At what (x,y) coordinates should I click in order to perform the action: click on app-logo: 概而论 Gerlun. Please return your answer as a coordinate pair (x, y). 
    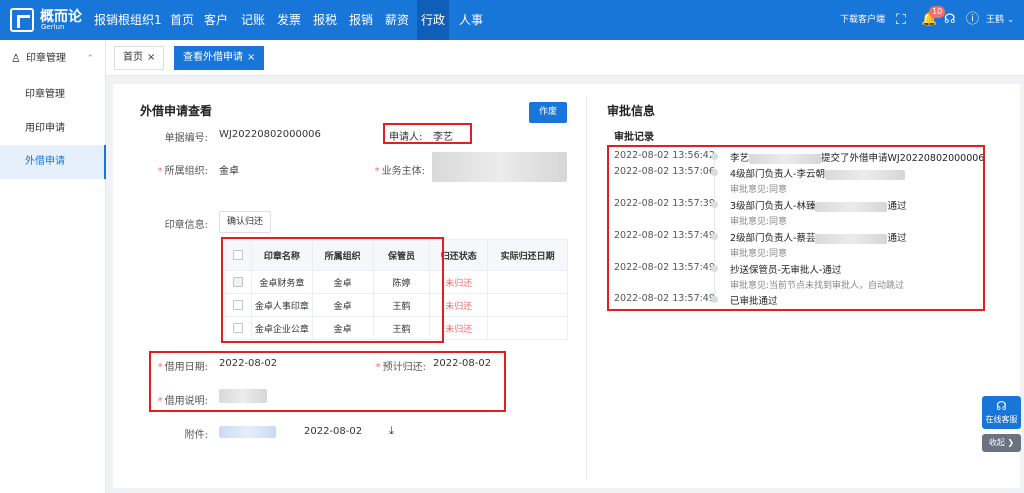
    Looking at the image, I should click on (47, 20).